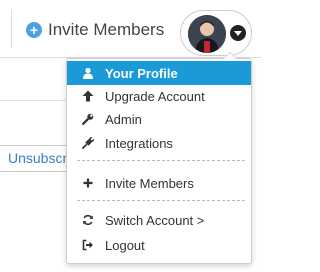 The width and height of the screenshot is (320, 272). I want to click on toolbar-divider, so click(11, 29).